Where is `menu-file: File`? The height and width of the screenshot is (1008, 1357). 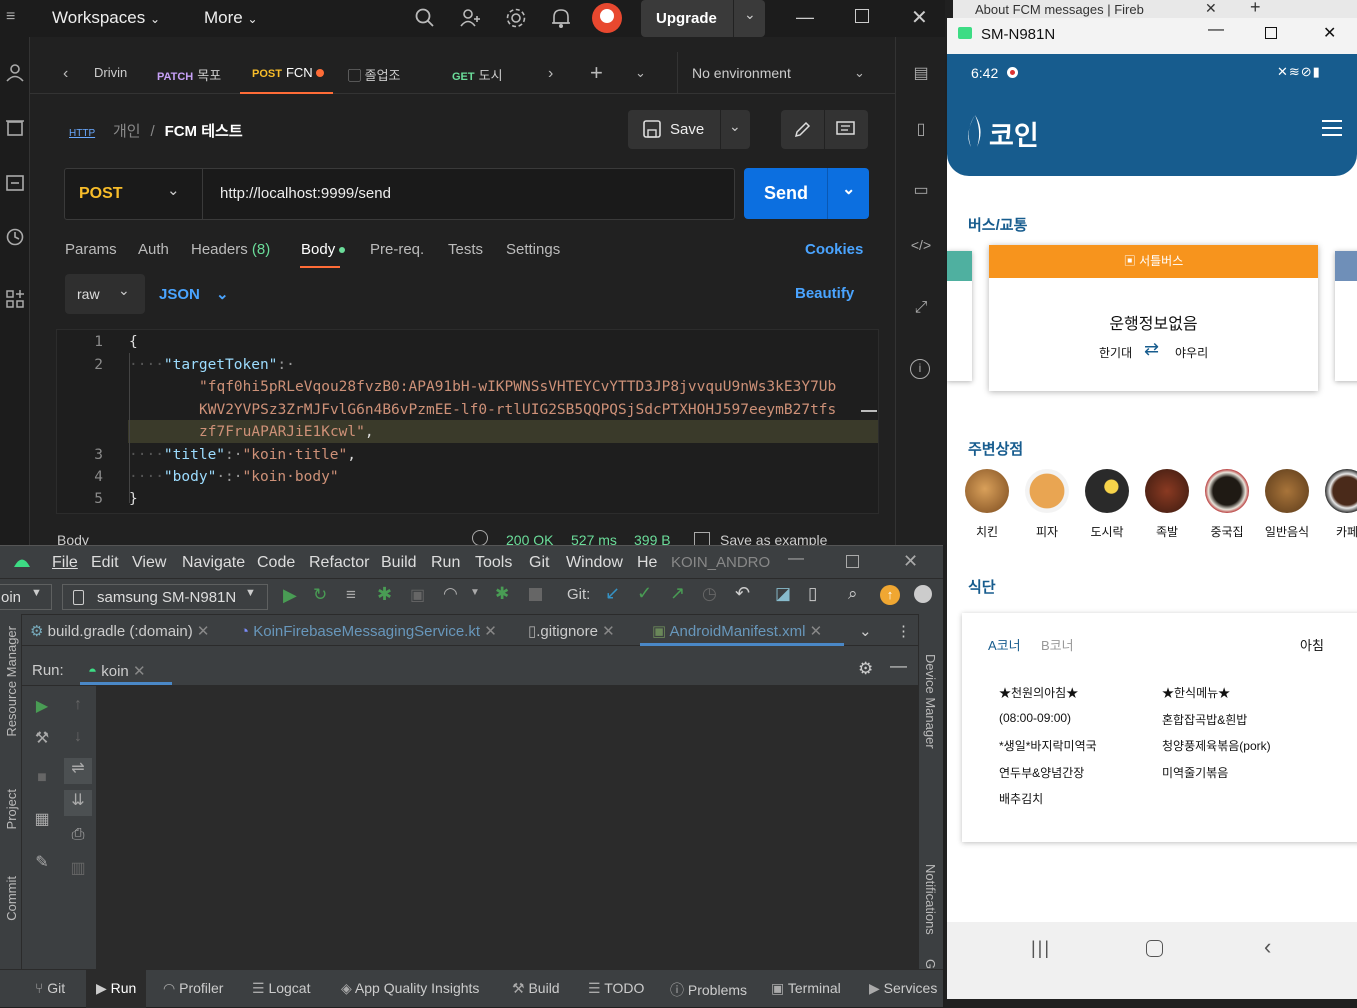
menu-file: File is located at coordinates (65, 563).